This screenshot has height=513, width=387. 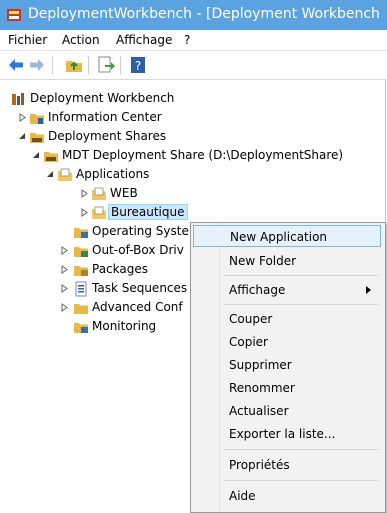 I want to click on menu-item-copier: Copier, so click(x=287, y=342).